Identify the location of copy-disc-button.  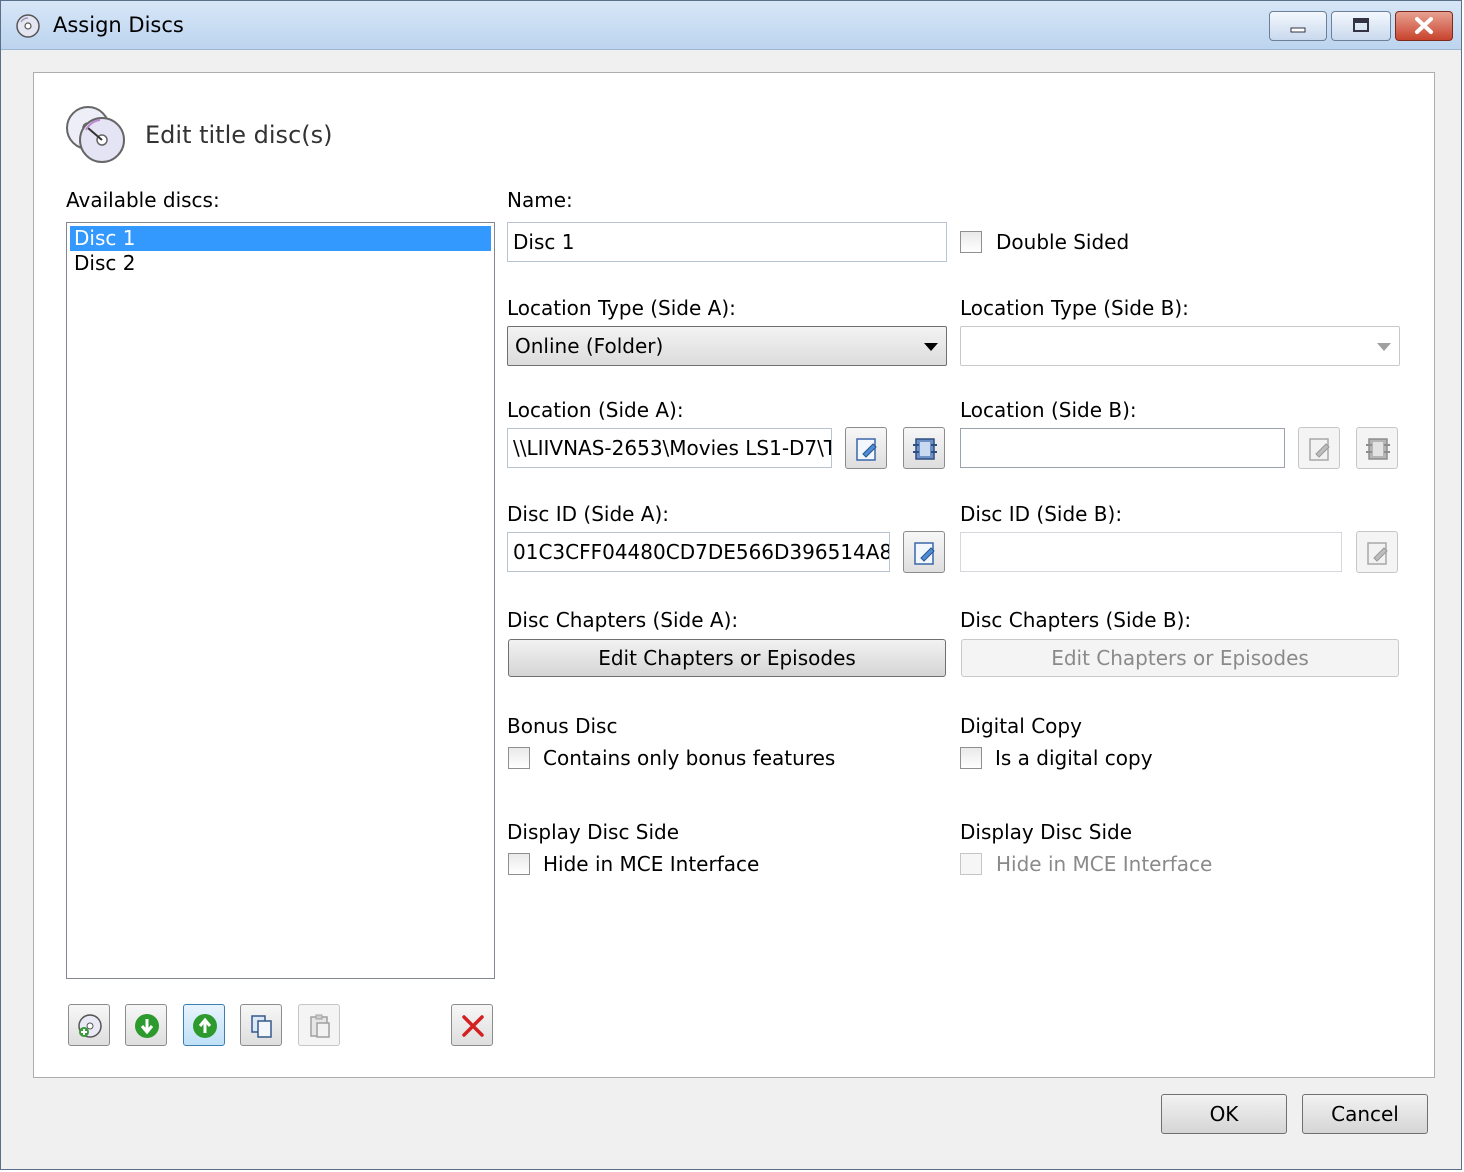
(261, 1025).